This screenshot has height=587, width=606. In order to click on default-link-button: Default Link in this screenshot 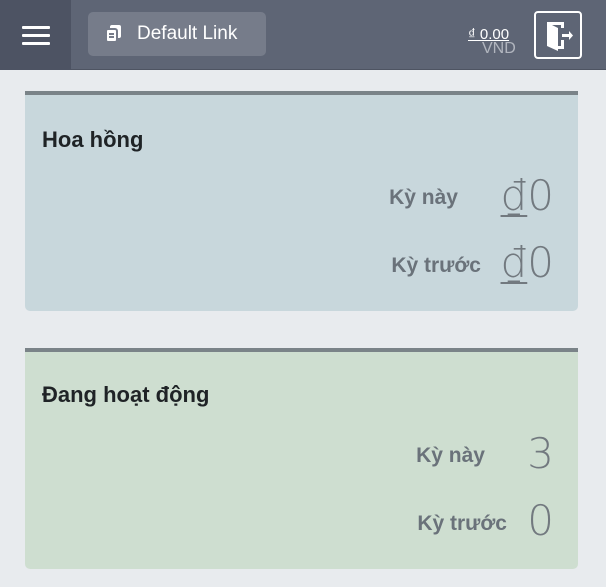, I will do `click(177, 34)`.